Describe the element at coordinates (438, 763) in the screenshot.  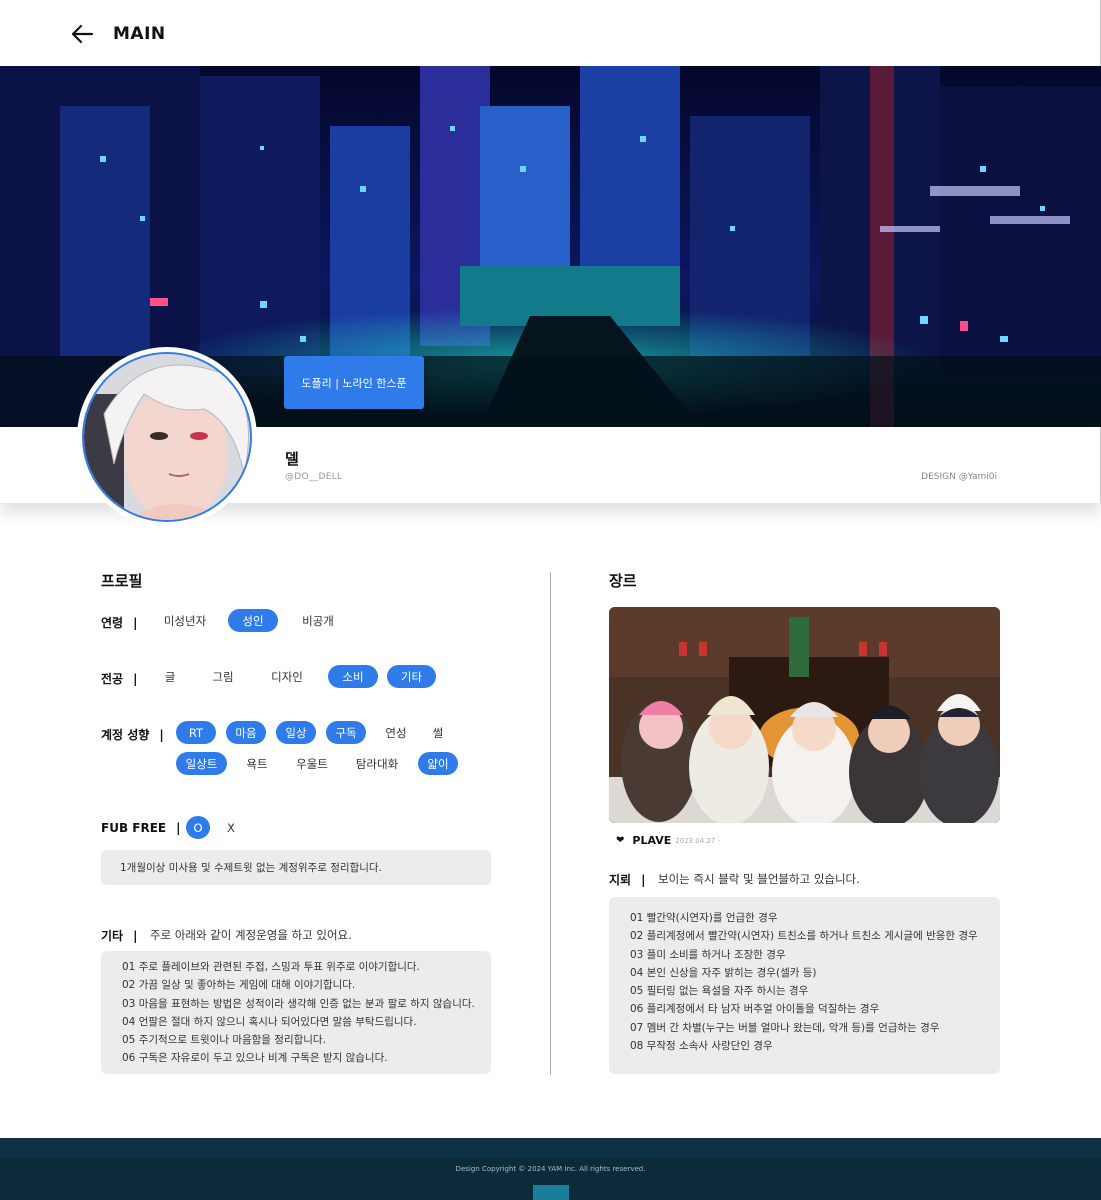
I see `tendency-option-light: 얇이` at that location.